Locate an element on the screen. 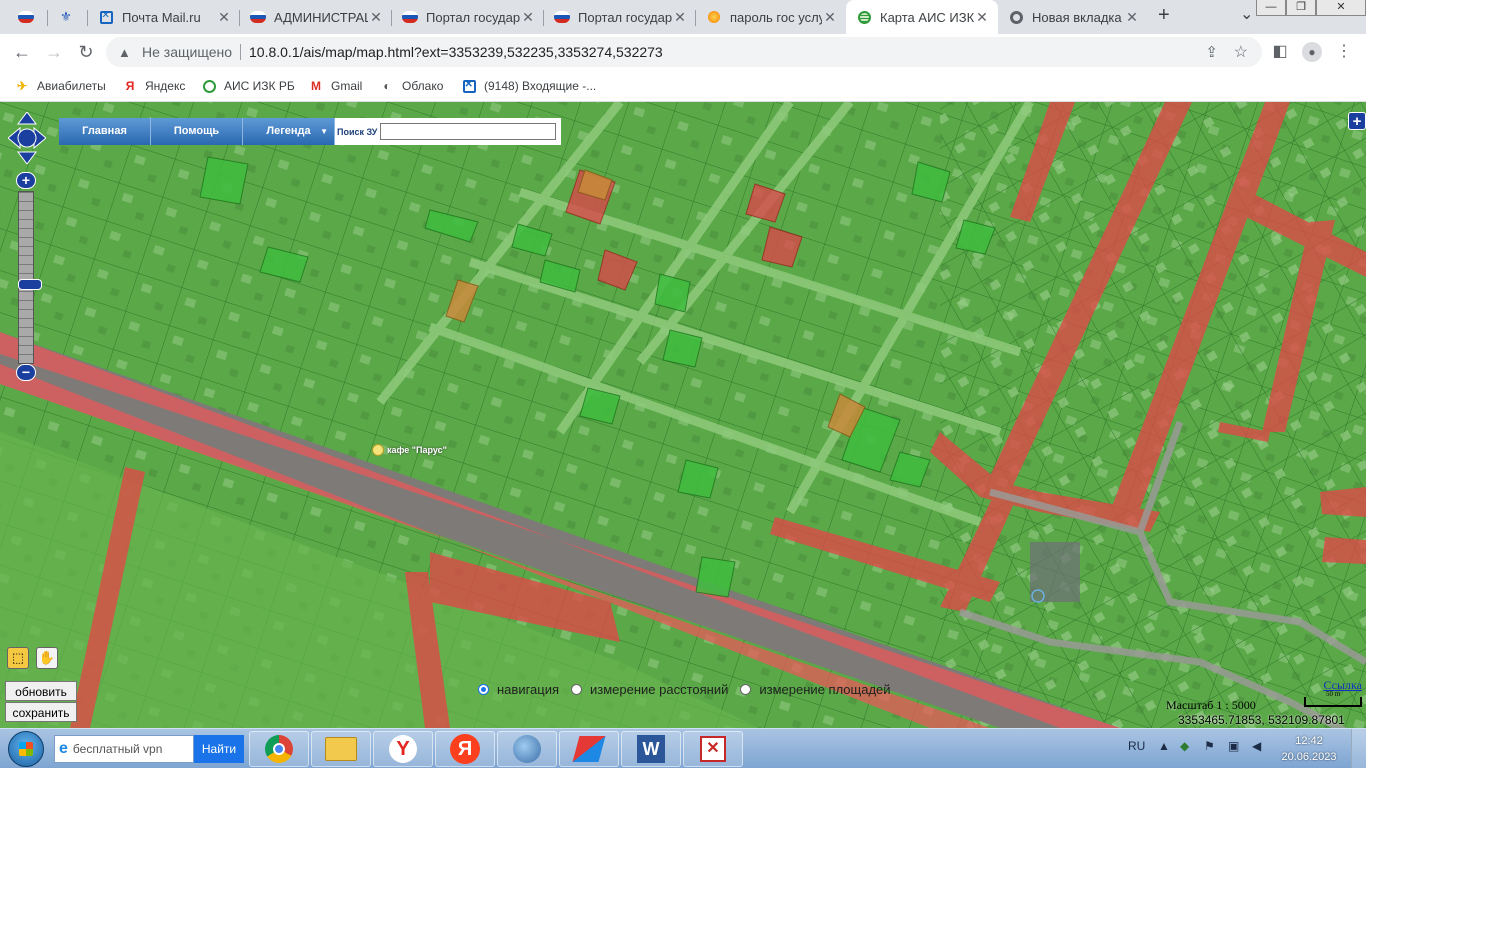 The height and width of the screenshot is (944, 1496). new-tab-button: + is located at coordinates (1164, 15).